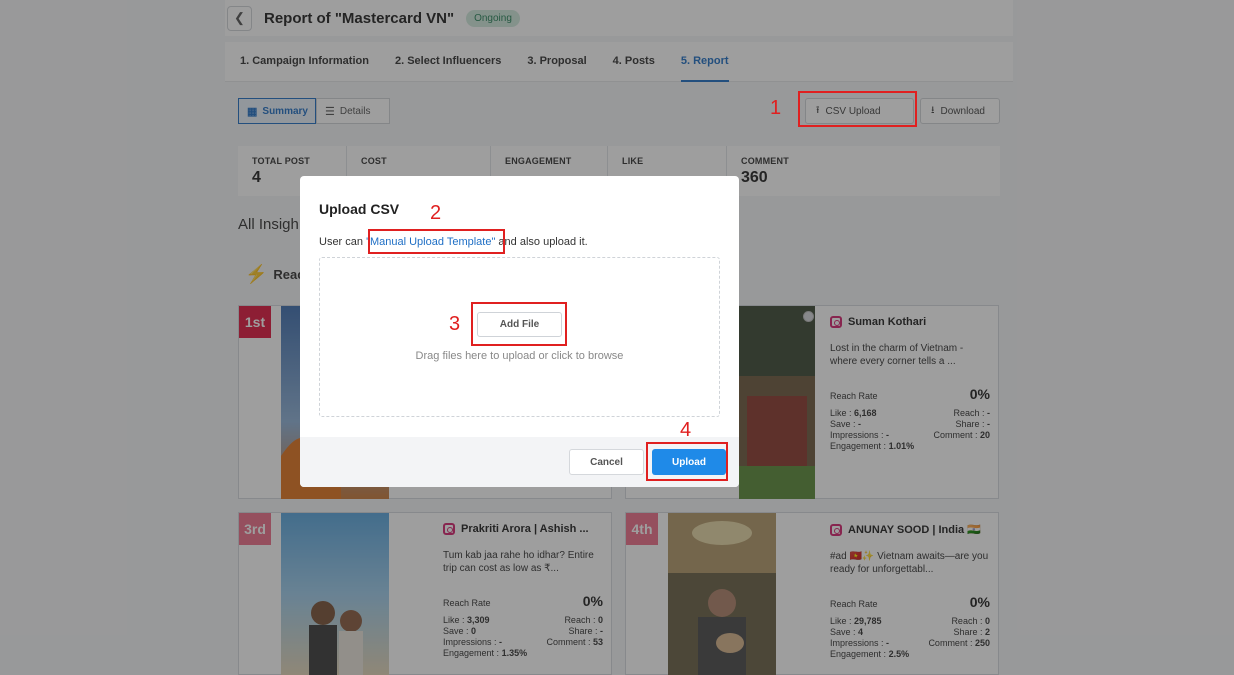 This screenshot has height=675, width=1234. I want to click on desc-suffix: and also upload it., so click(541, 242).